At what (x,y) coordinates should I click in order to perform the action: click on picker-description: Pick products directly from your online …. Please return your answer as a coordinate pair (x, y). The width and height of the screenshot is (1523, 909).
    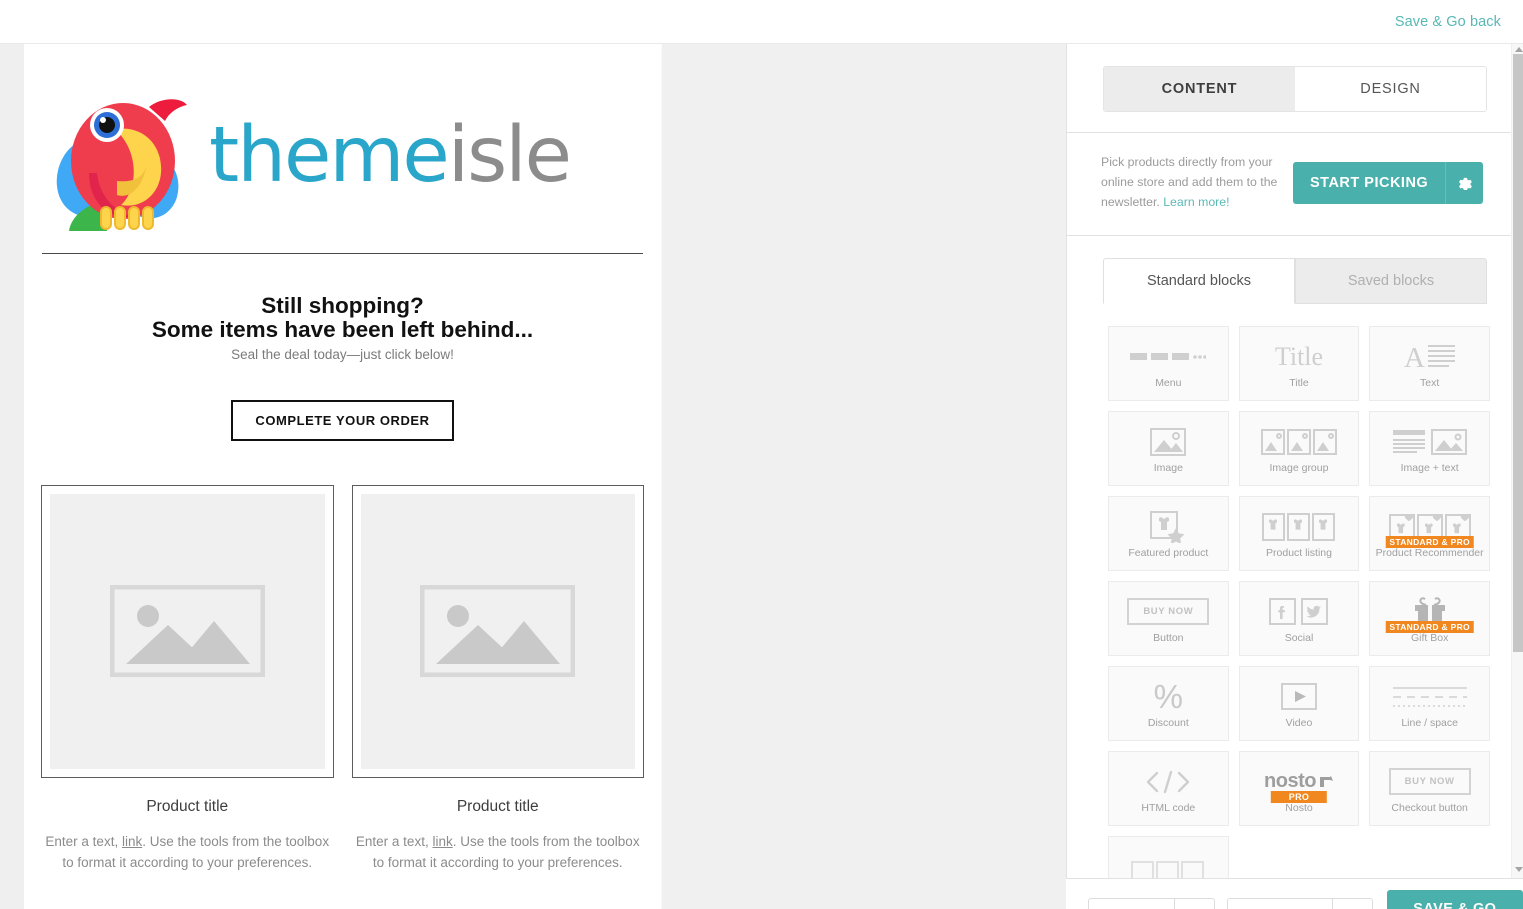
    Looking at the image, I should click on (1190, 183).